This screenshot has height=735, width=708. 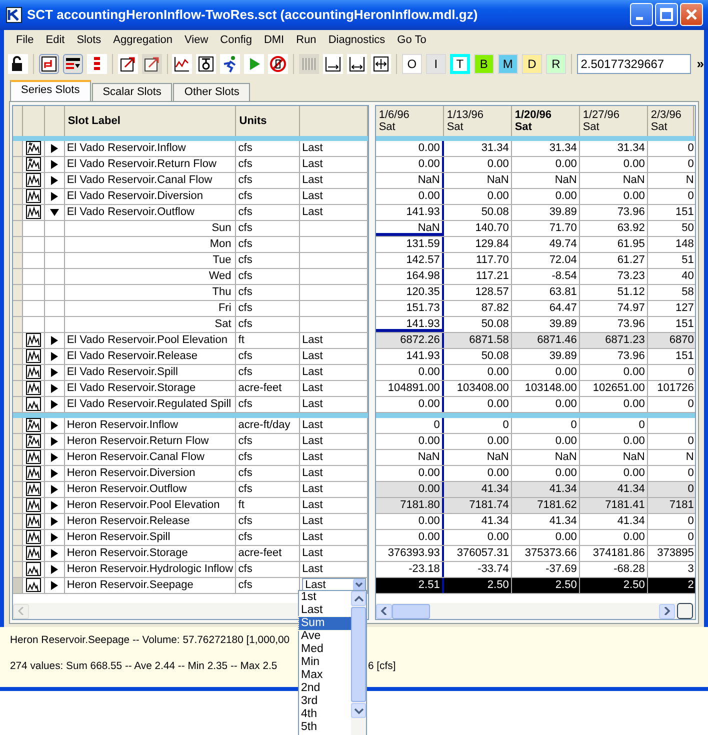 I want to click on value-cell: 71.70, so click(x=563, y=228).